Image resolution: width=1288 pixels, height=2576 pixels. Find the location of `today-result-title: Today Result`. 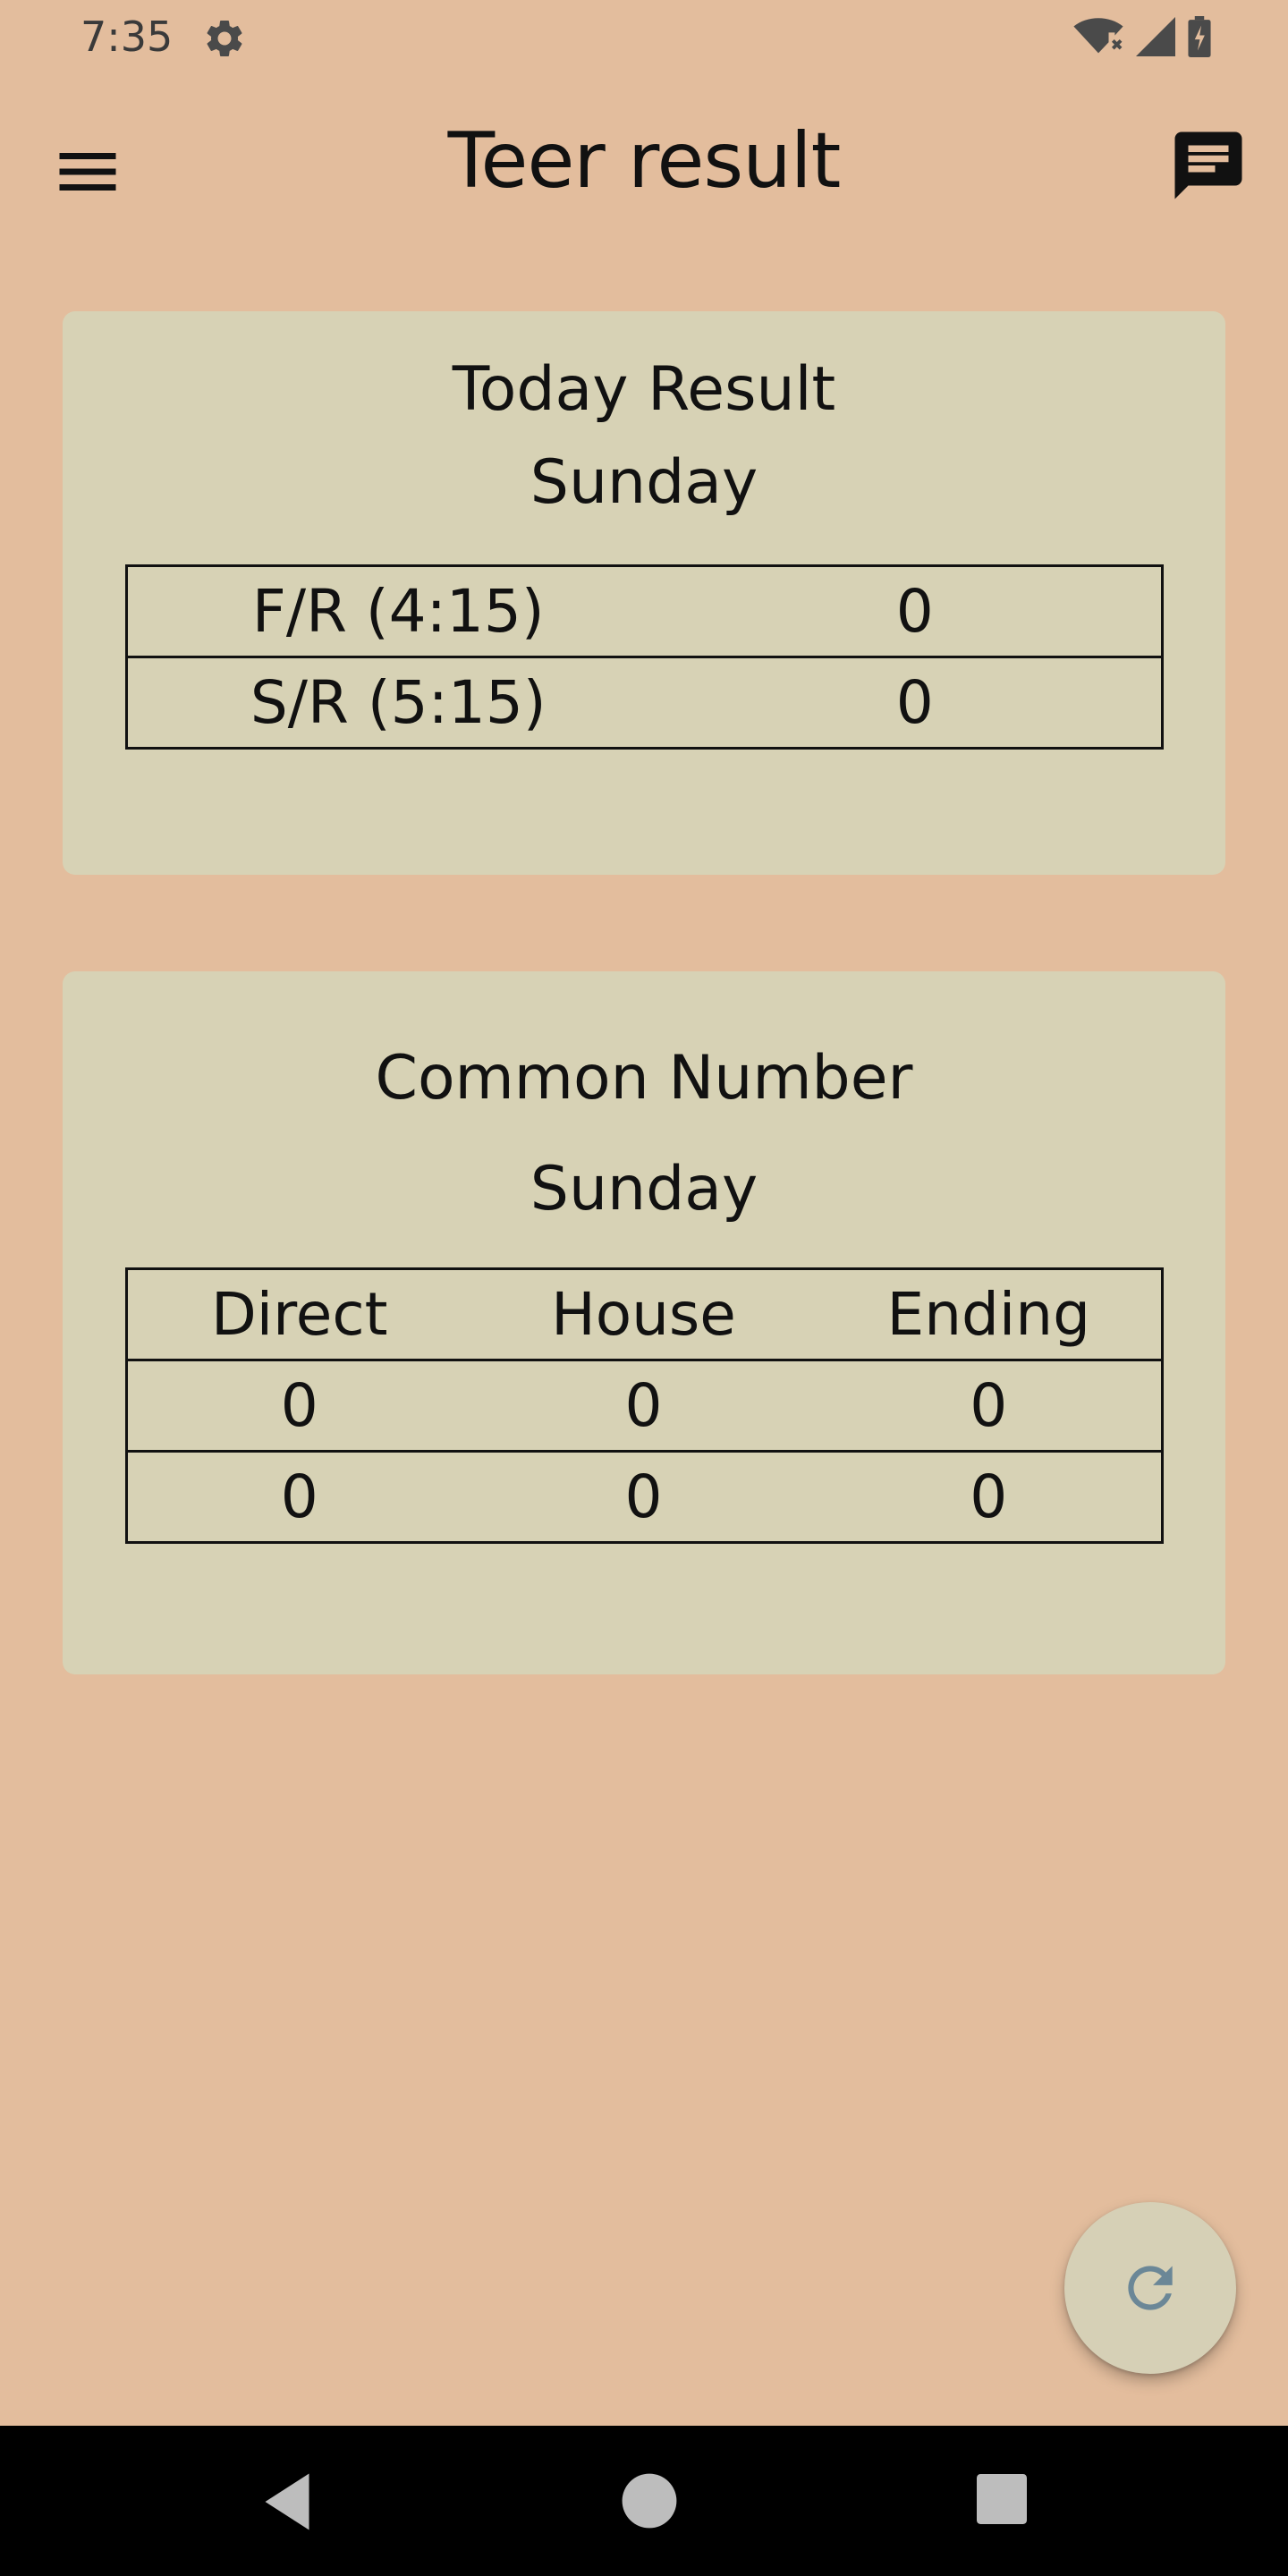

today-result-title: Today Result is located at coordinates (644, 389).